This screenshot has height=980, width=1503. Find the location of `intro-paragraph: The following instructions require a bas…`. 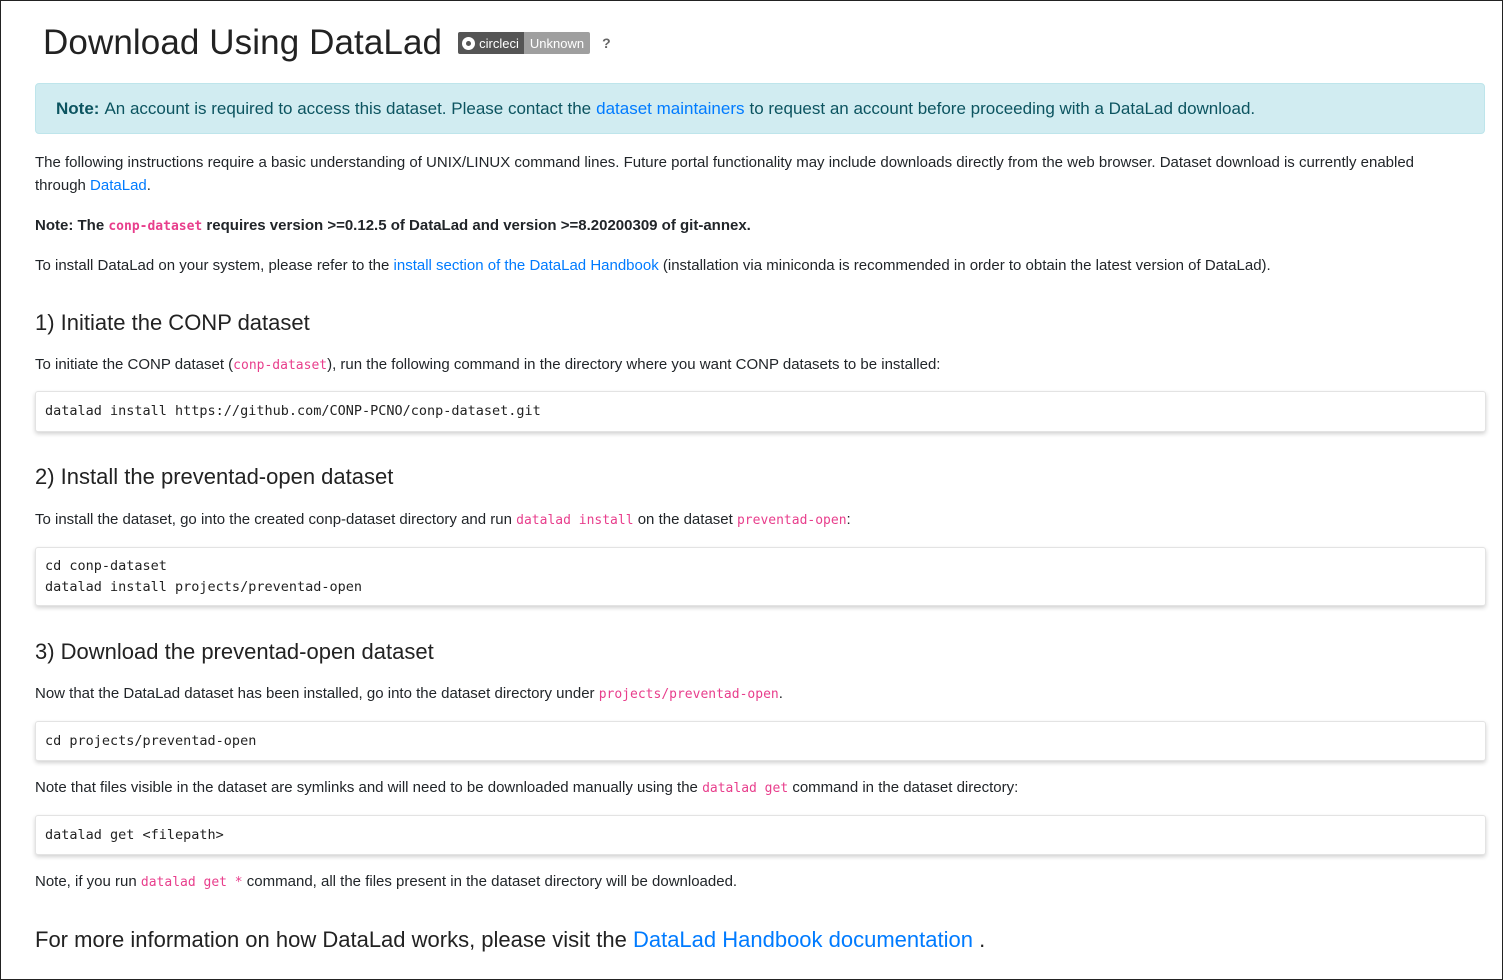

intro-paragraph: The following instructions require a bas… is located at coordinates (762, 174).